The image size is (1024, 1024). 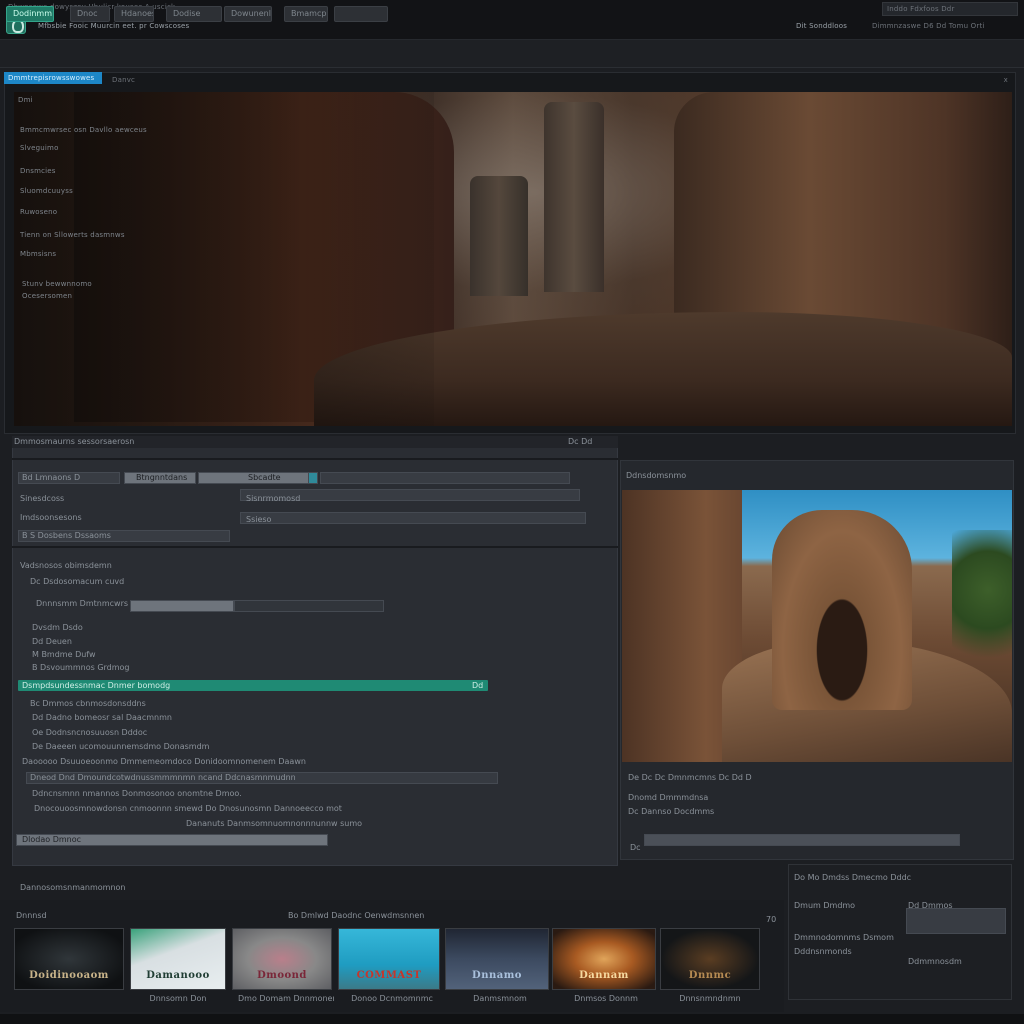 What do you see at coordinates (178, 998) in the screenshot?
I see `thumbnail-caption: Dnnsomn Don` at bounding box center [178, 998].